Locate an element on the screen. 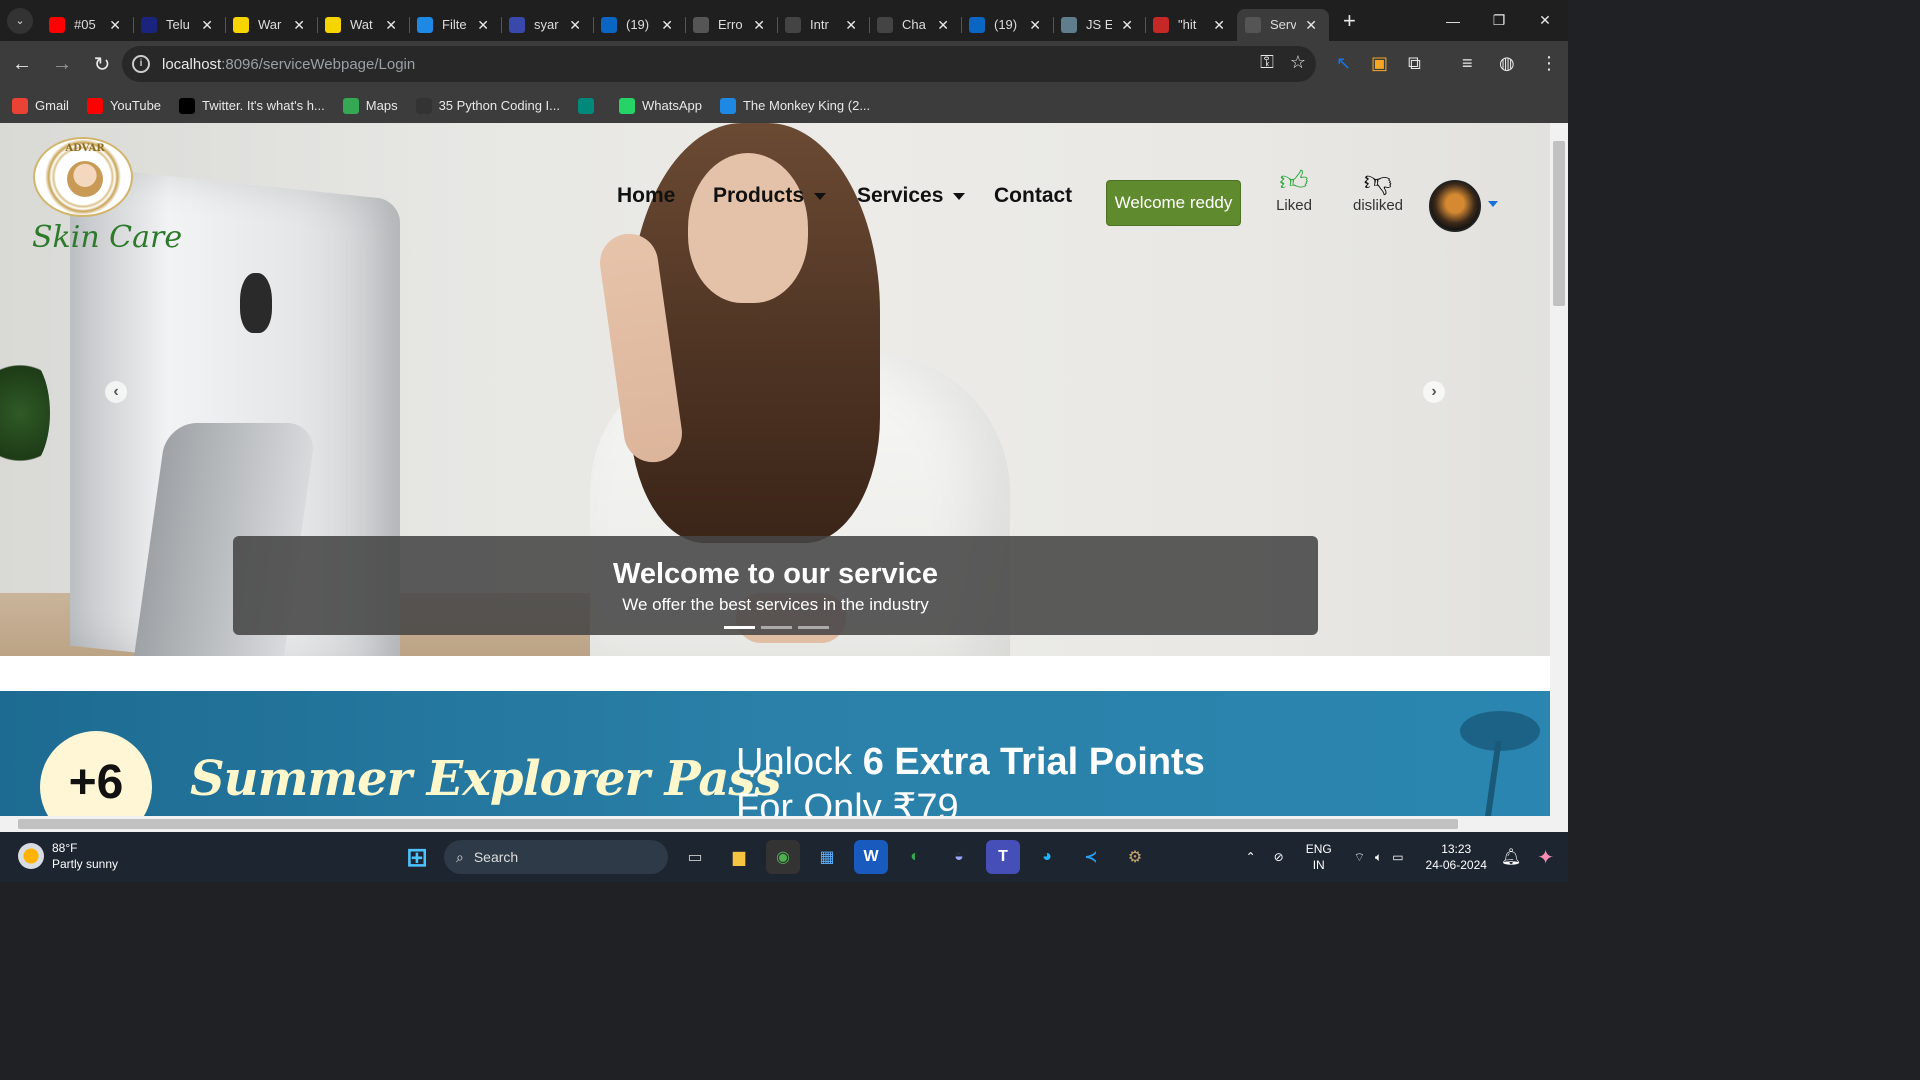 This screenshot has width=1920, height=1080. volume-icon: 🔈︎ is located at coordinates (1378, 857).